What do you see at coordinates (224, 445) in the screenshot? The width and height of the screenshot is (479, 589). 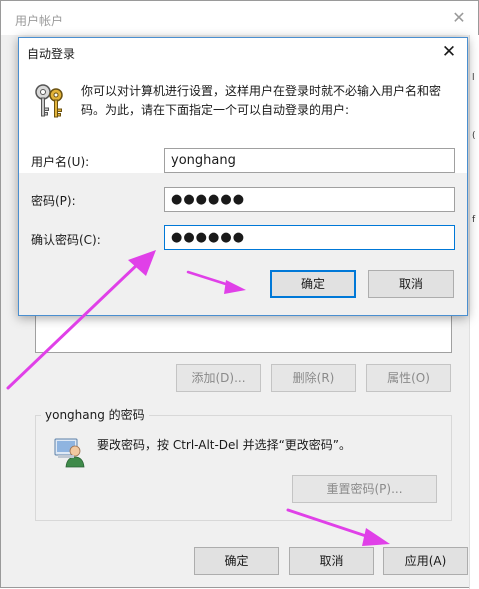 I see `password-change-hint: 要改密码，按 Ctrl-Alt-Del 并选择“更改密码”。` at bounding box center [224, 445].